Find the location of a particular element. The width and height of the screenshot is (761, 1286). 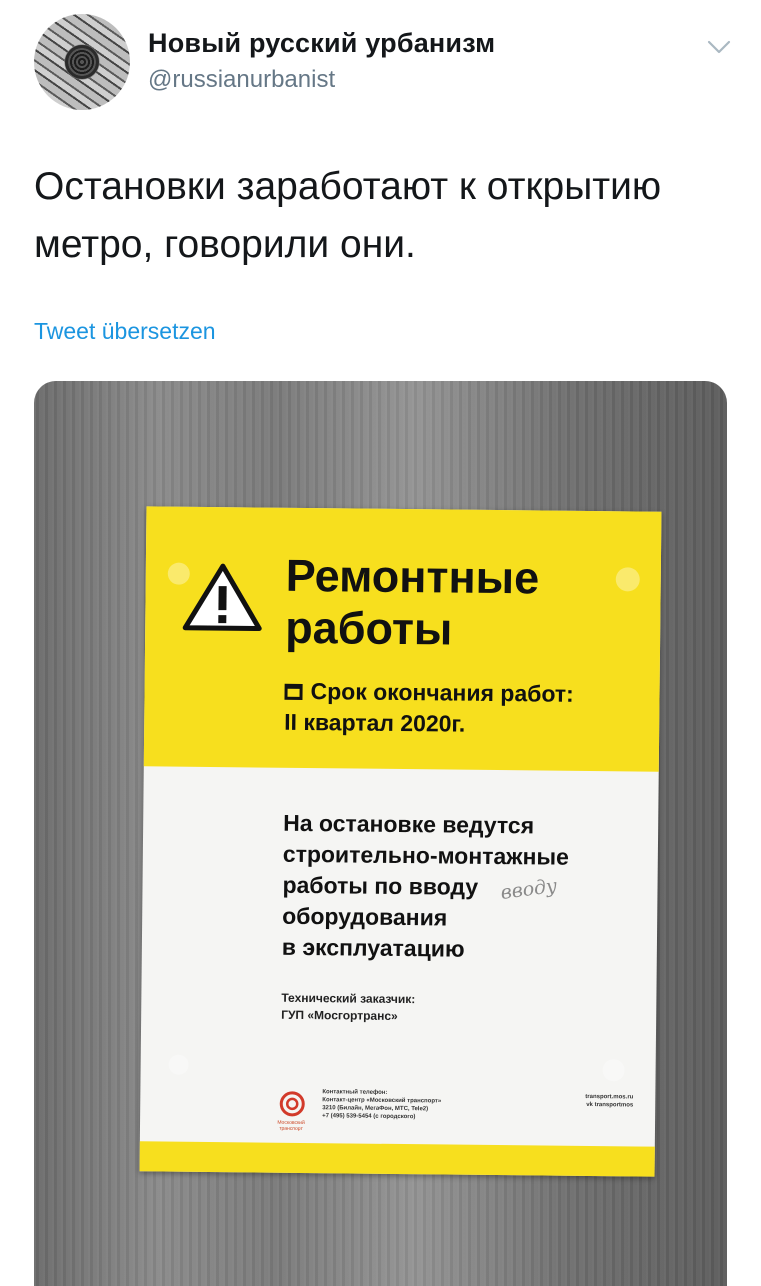

notice-line: в эксплуатацию is located at coordinates (373, 947).